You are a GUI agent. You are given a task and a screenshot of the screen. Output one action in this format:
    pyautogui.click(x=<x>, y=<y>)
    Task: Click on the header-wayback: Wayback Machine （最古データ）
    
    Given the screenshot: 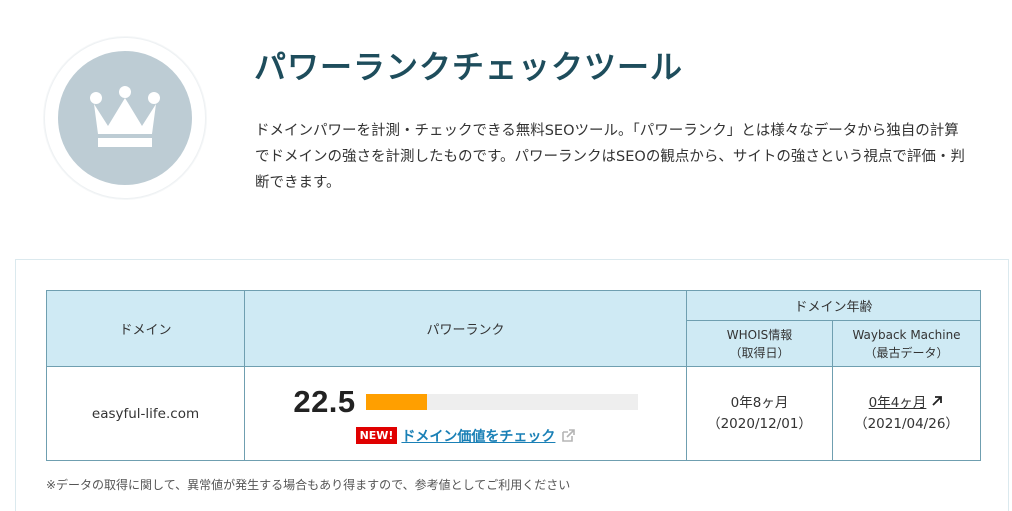 What is the action you would take?
    pyautogui.click(x=906, y=343)
    